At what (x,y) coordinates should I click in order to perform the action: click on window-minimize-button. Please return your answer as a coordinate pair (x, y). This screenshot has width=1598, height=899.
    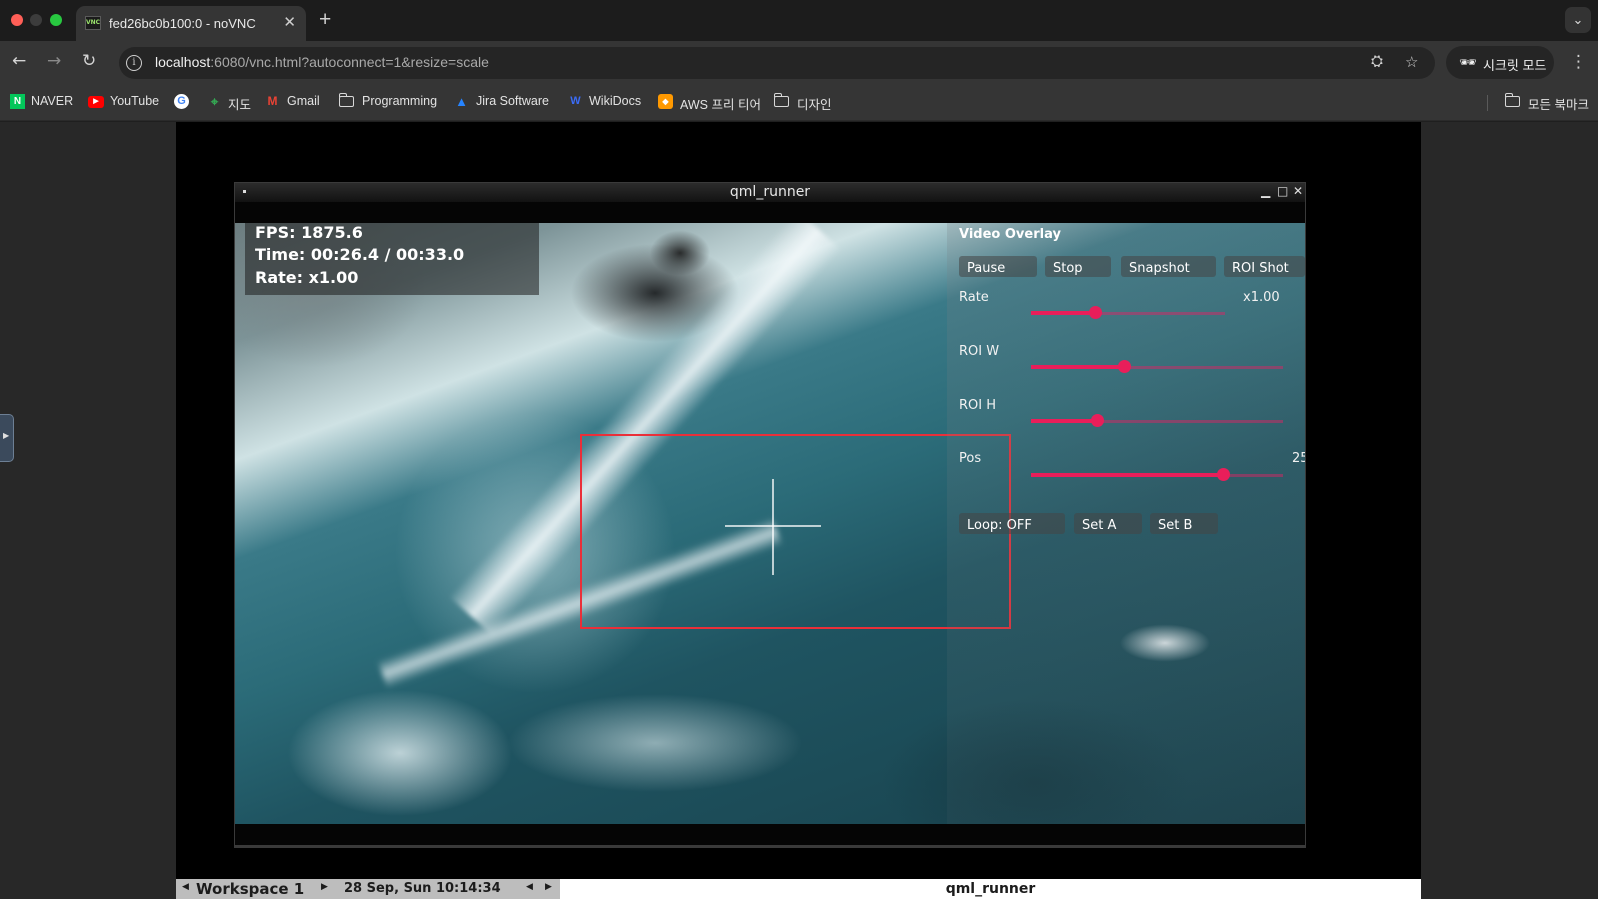
    Looking at the image, I should click on (36, 20).